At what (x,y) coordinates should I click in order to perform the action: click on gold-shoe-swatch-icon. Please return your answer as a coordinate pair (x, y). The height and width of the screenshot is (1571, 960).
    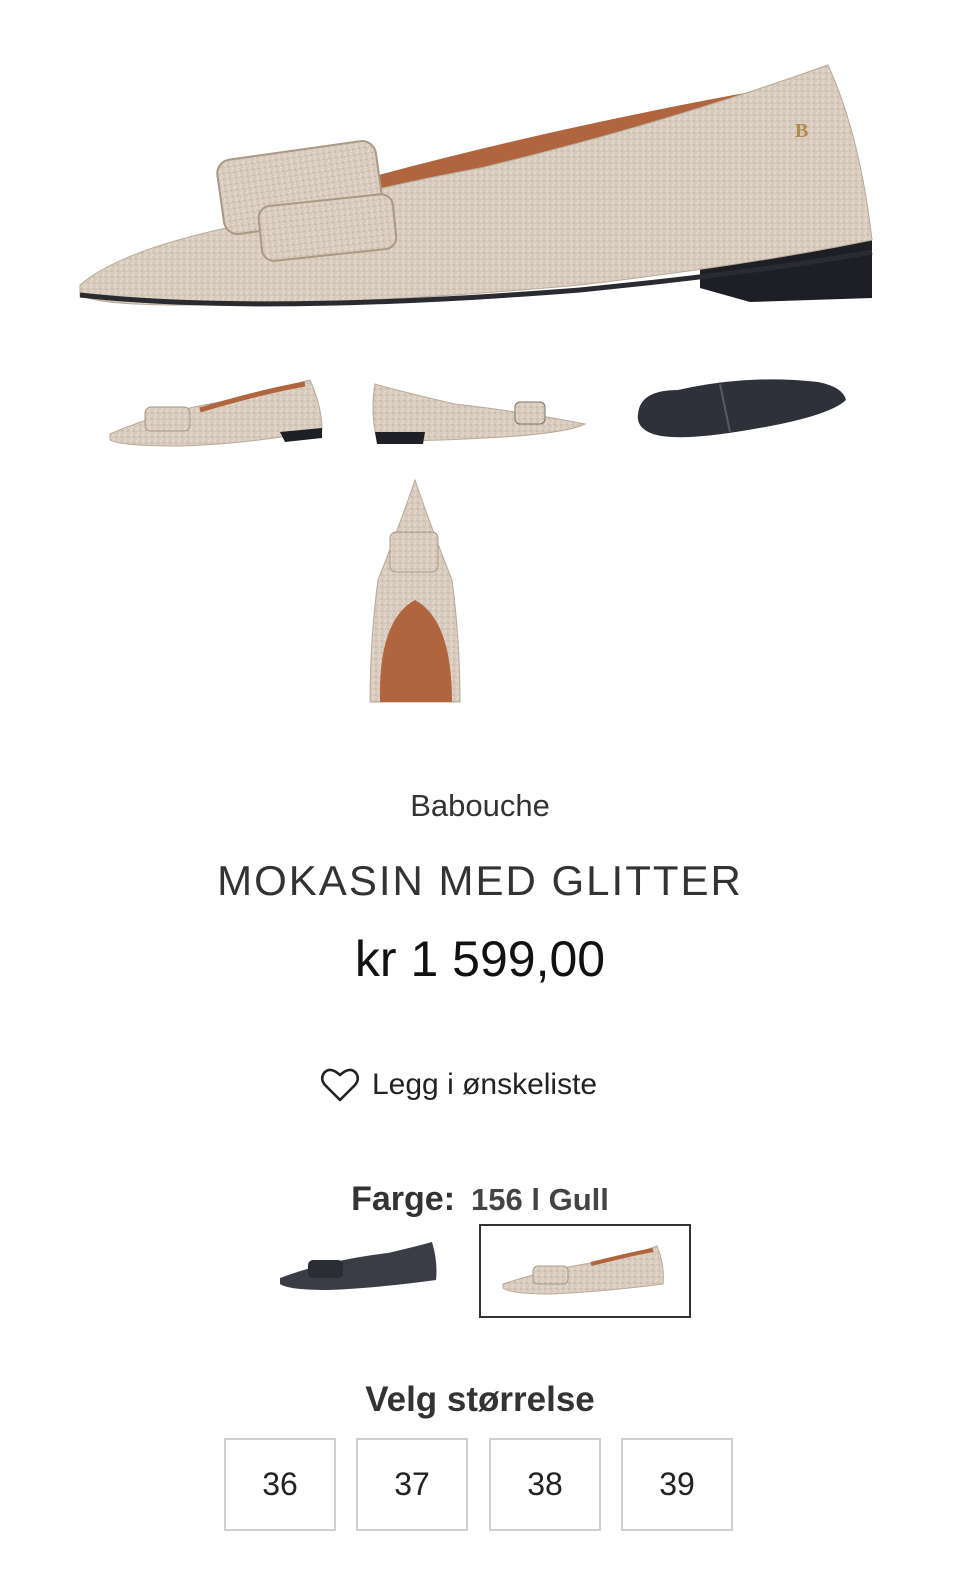
    Looking at the image, I should click on (583, 1270).